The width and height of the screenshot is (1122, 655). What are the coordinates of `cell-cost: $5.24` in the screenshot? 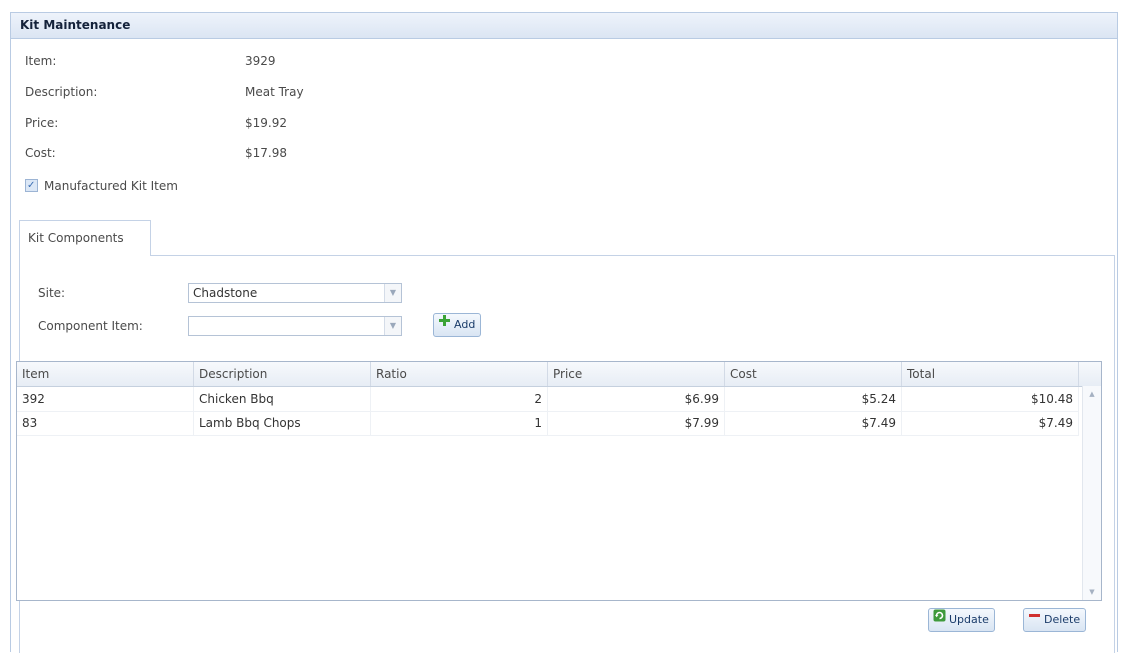 It's located at (813, 399).